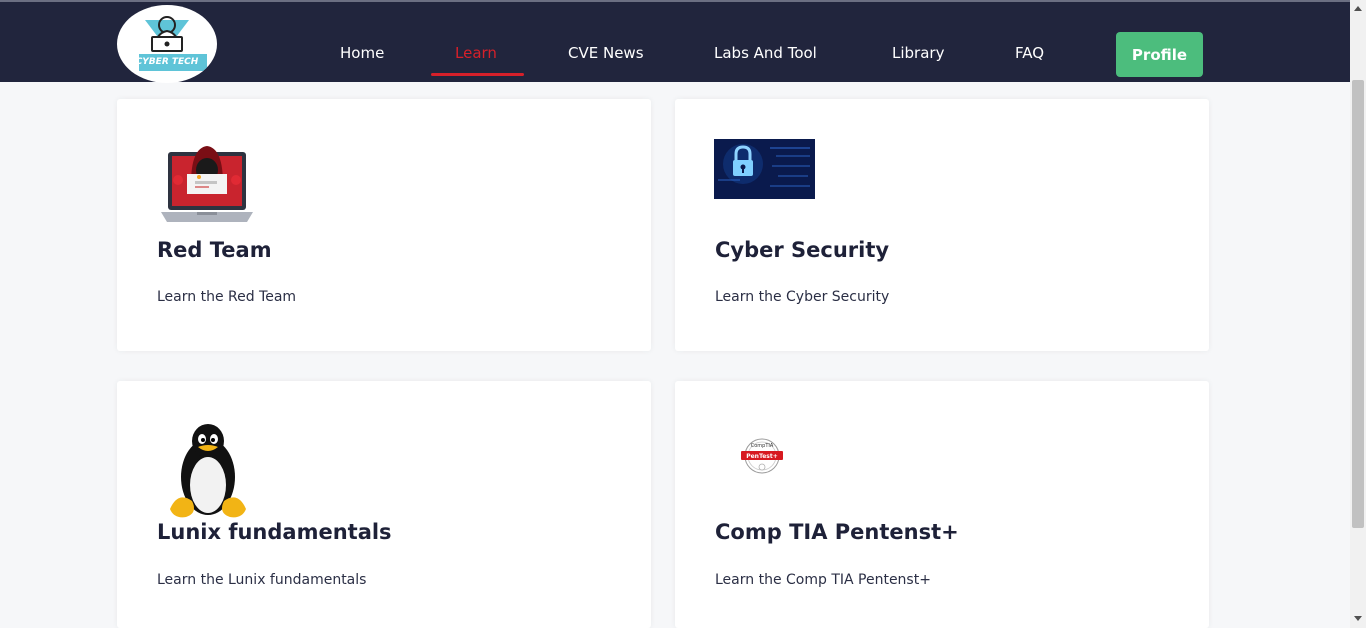 Image resolution: width=1366 pixels, height=628 pixels. I want to click on scroll-down-arrow-icon, so click(1358, 618).